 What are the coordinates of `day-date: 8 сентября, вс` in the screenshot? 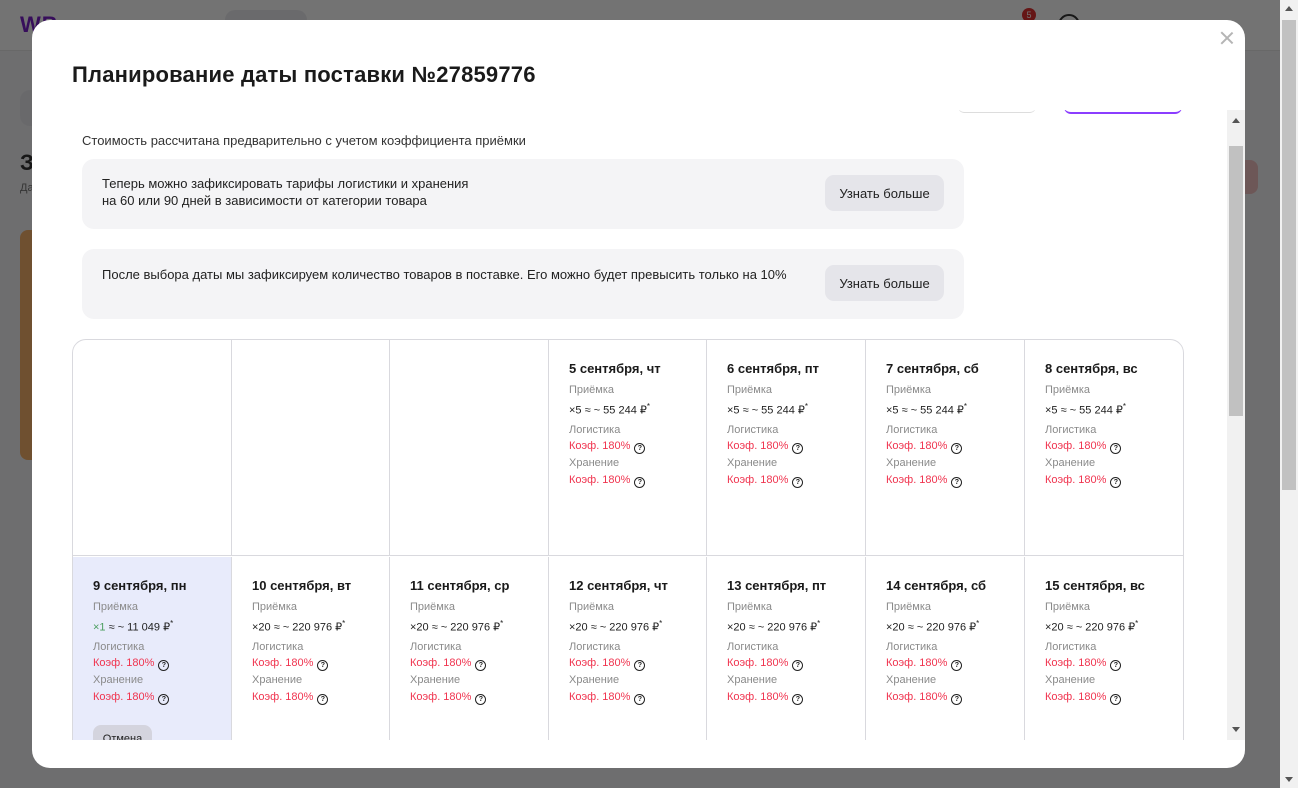 It's located at (1091, 368).